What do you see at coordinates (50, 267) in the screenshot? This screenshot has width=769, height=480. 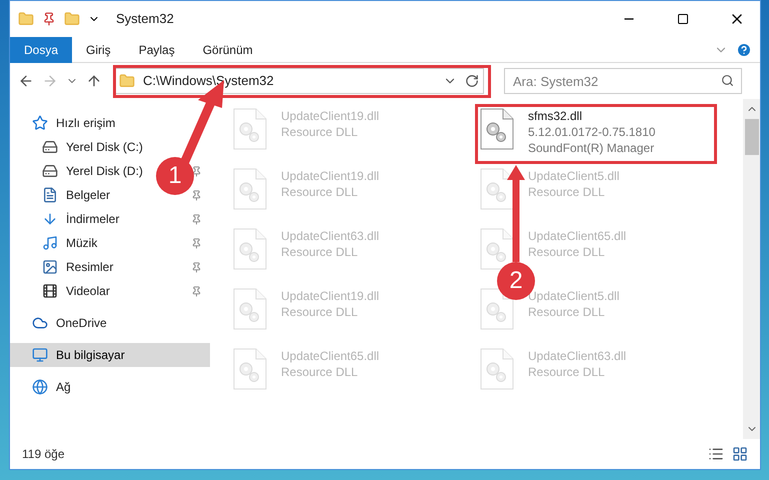 I see `picture-icon` at bounding box center [50, 267].